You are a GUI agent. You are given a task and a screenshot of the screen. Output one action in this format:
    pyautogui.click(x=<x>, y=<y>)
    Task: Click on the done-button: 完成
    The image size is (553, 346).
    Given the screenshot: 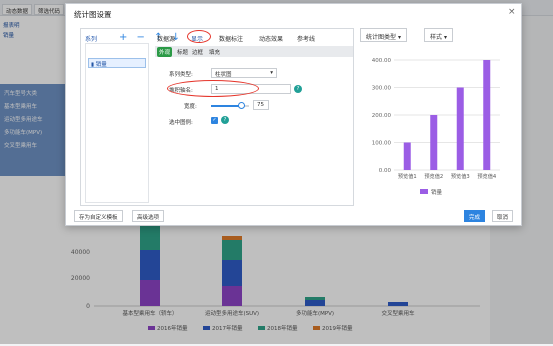 What is the action you would take?
    pyautogui.click(x=475, y=216)
    